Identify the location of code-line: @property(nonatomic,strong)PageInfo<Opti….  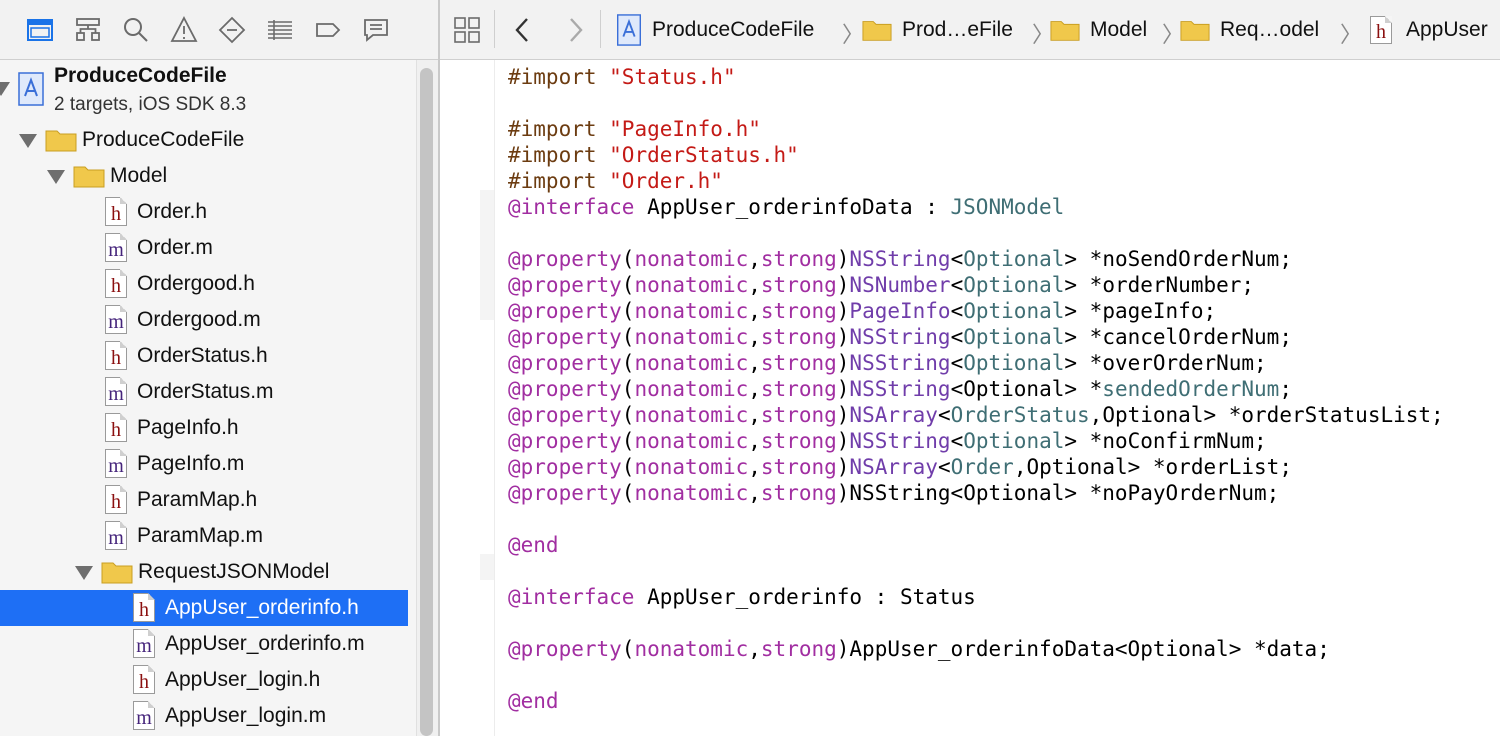
(862, 311).